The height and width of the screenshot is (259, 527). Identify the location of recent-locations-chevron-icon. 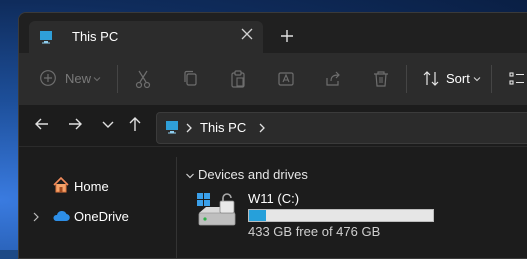
(108, 124).